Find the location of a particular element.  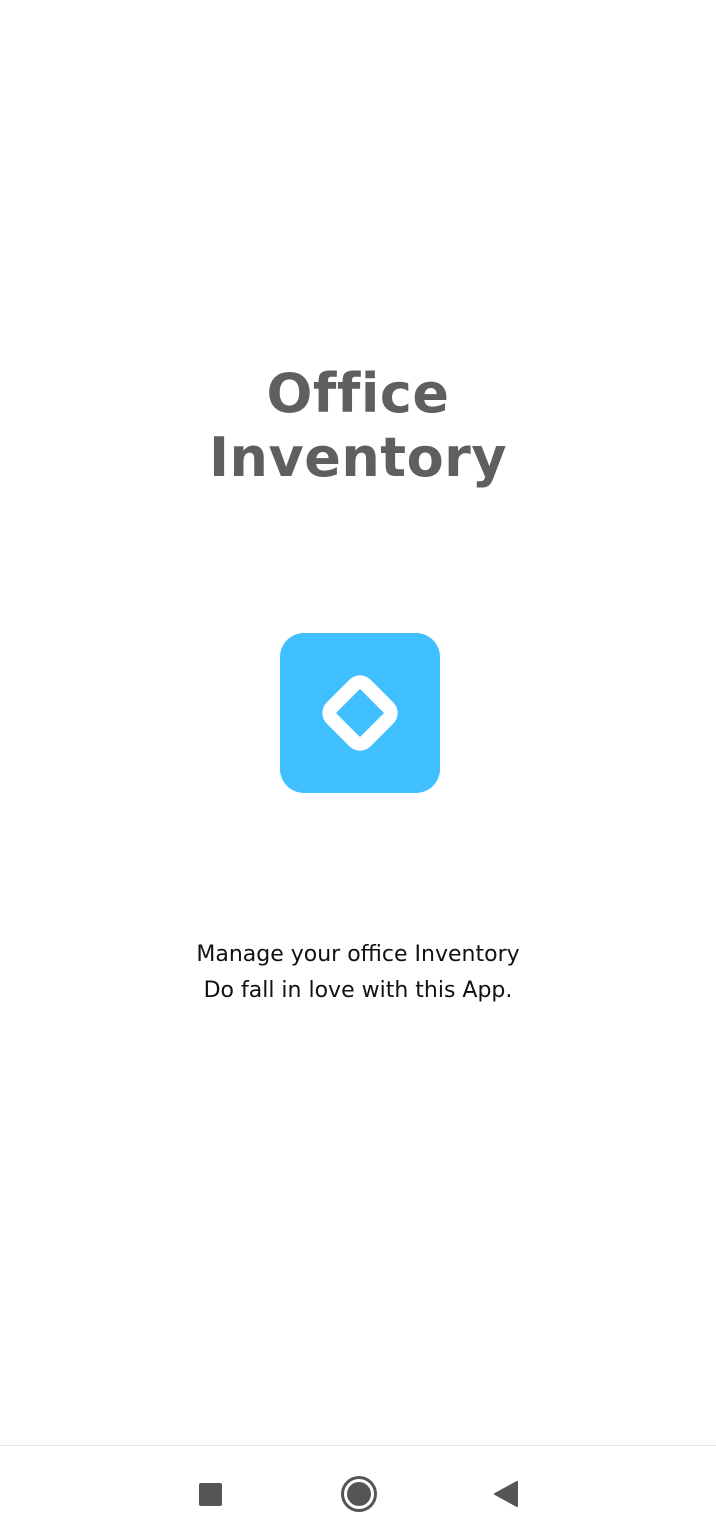

back-button is located at coordinates (506, 1494).